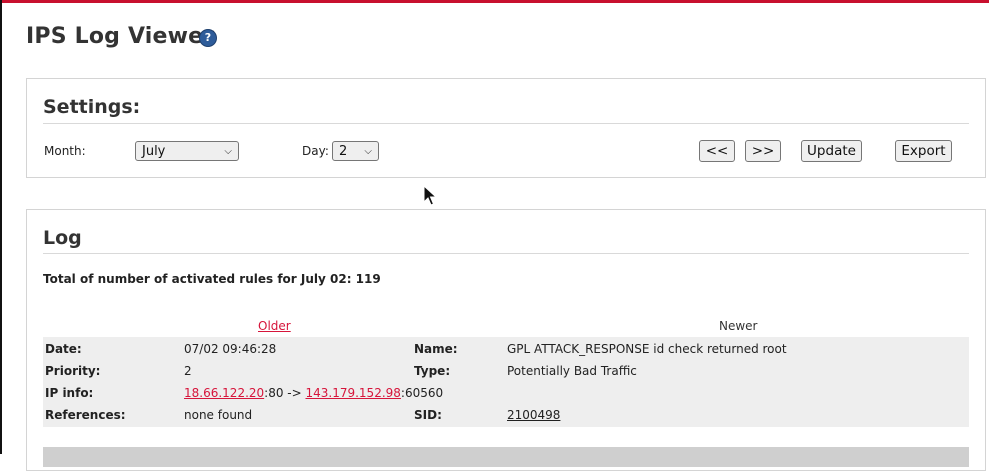 This screenshot has width=989, height=471. I want to click on older-link: Older, so click(274, 326).